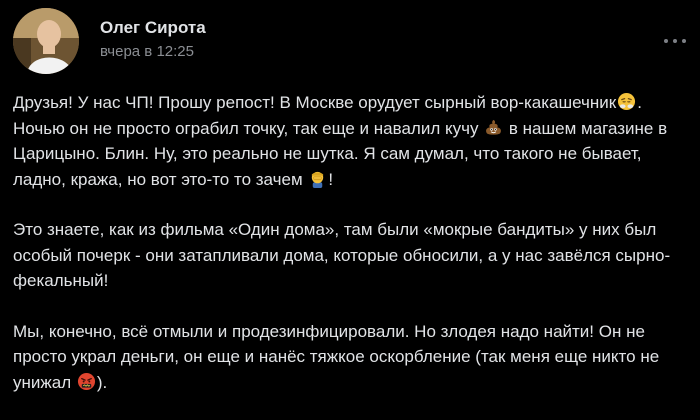 This screenshot has width=700, height=420. I want to click on text-segment: )., so click(102, 382).